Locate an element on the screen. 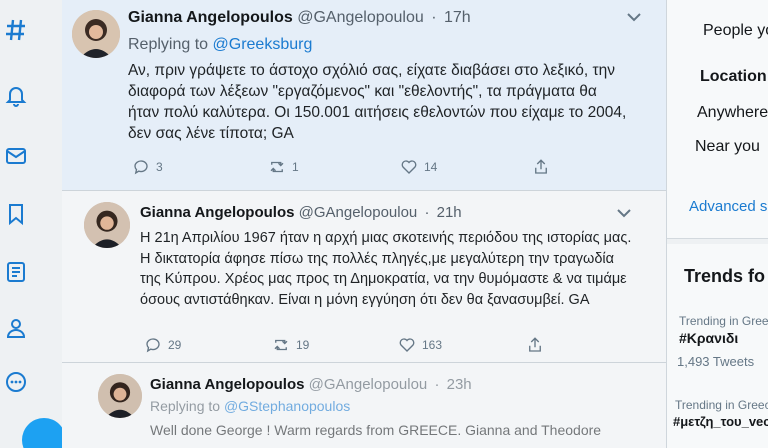 This screenshot has width=768, height=448. location-heading: Location is located at coordinates (733, 76).